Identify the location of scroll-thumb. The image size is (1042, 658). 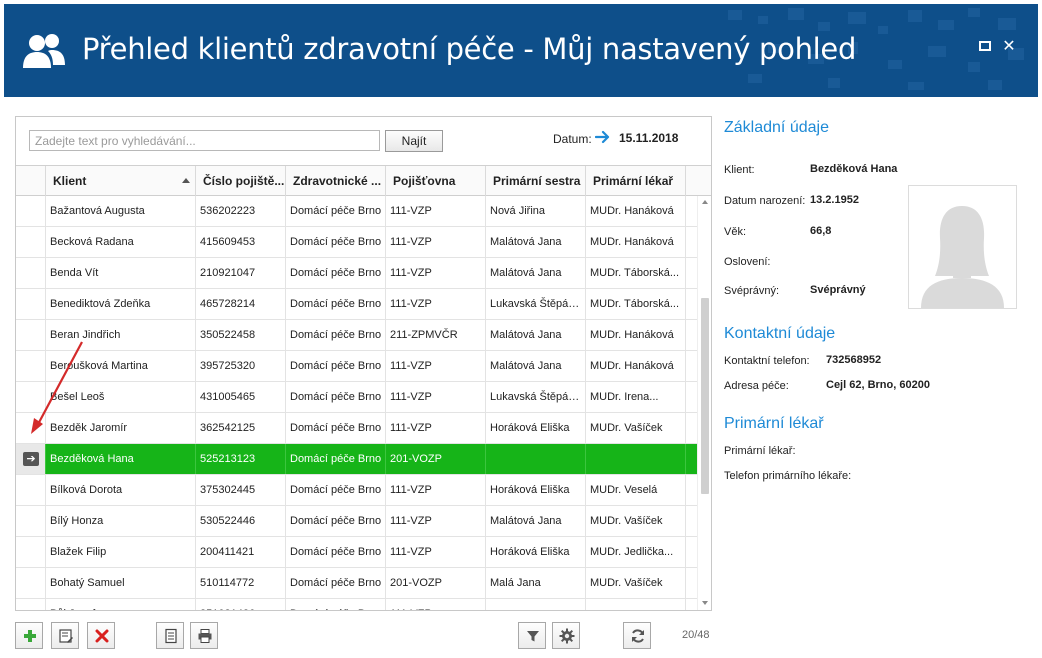
(705, 396).